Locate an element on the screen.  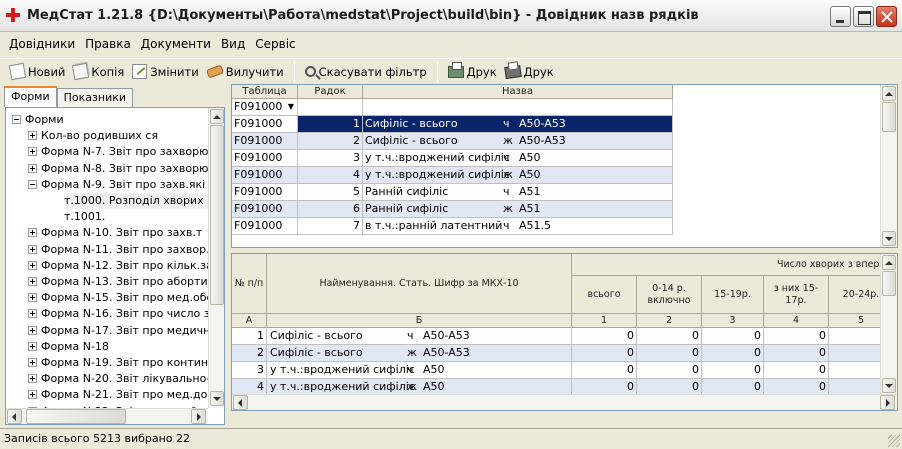
table-row: F091000 7 в т.ч.:ранній латентний ч A51.5 is located at coordinates (452, 226).